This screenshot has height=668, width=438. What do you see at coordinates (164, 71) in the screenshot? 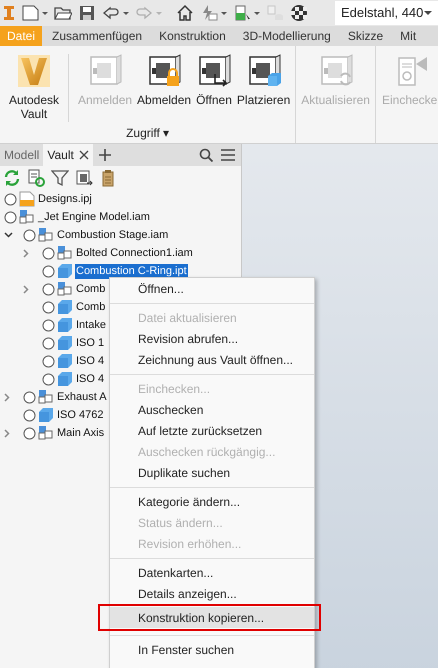
I see `safe-lock-icon` at bounding box center [164, 71].